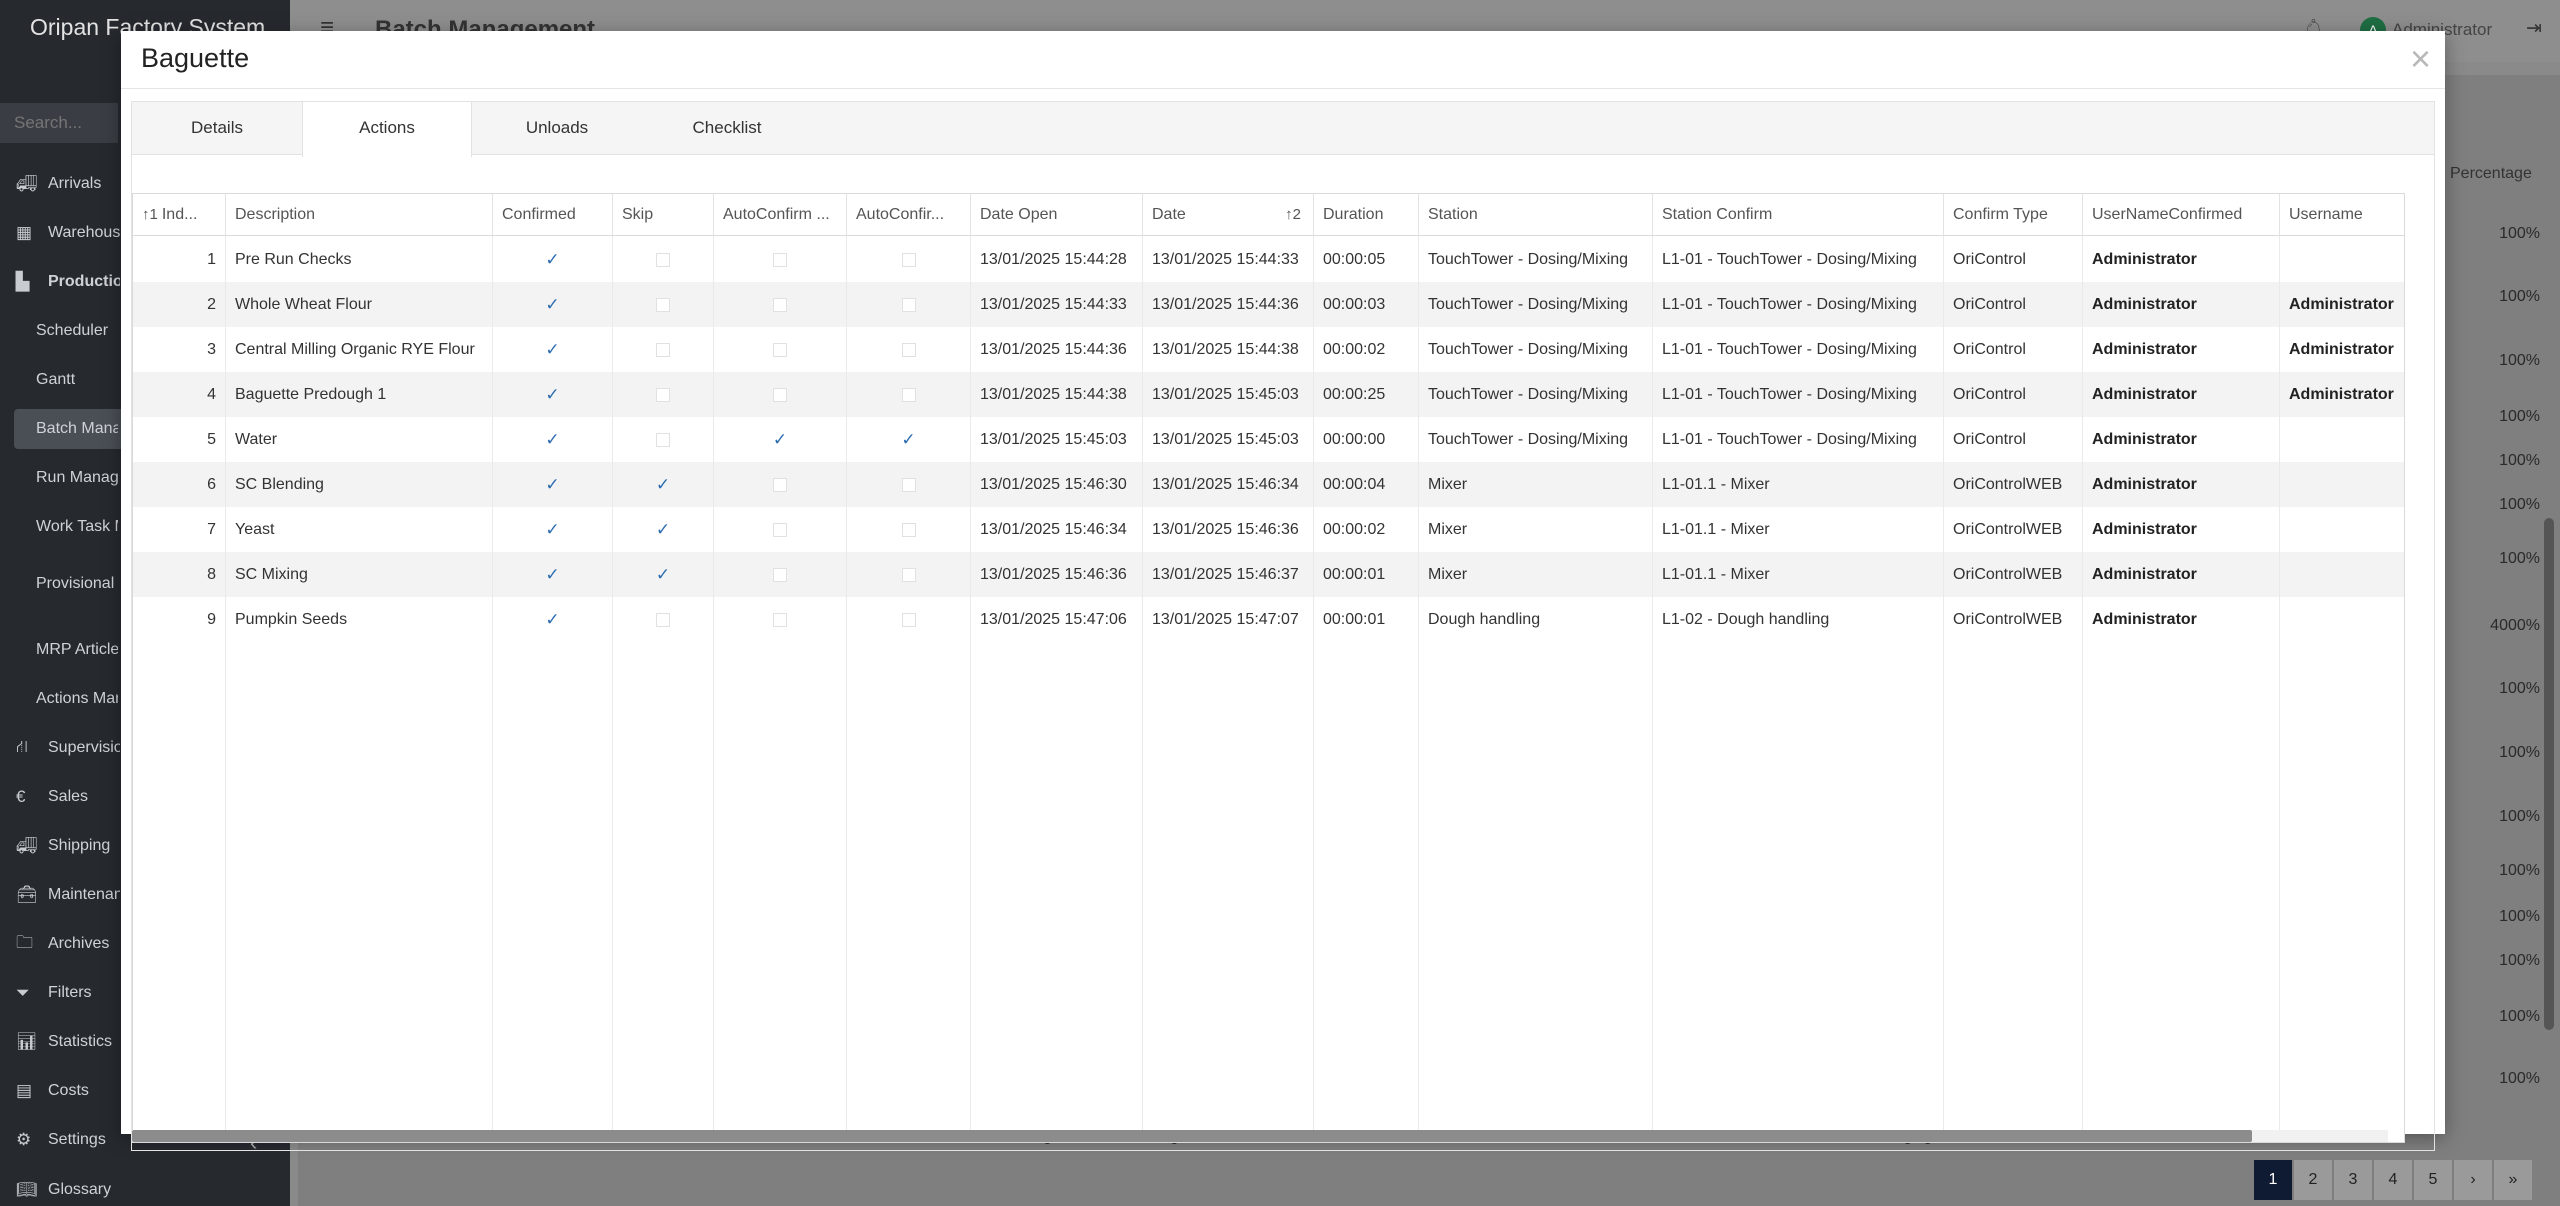 The image size is (2560, 1206). I want to click on cell-date-open: 13/01/2025 15:46:30, so click(1057, 484).